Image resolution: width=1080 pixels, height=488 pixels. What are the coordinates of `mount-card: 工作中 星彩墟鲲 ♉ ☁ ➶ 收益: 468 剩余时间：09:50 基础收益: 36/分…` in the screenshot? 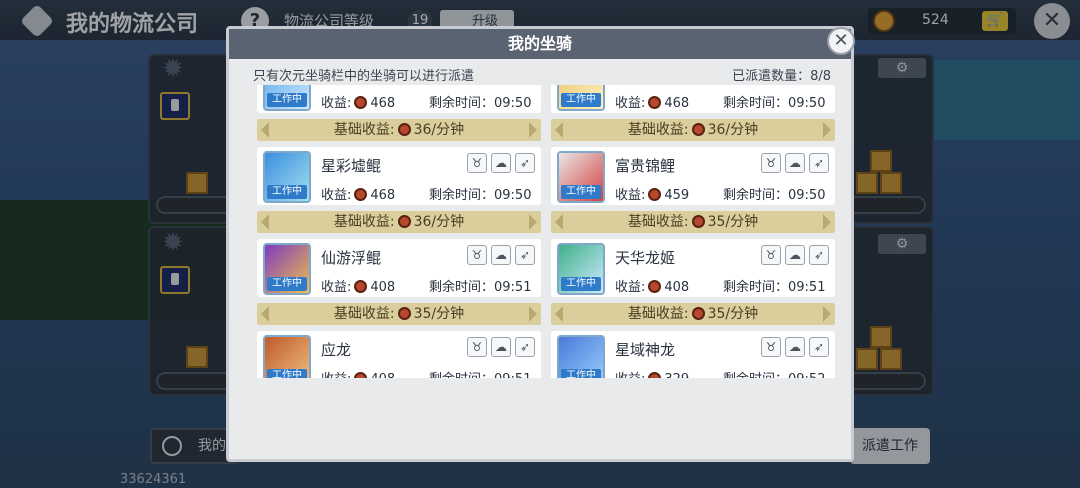 It's located at (399, 194).